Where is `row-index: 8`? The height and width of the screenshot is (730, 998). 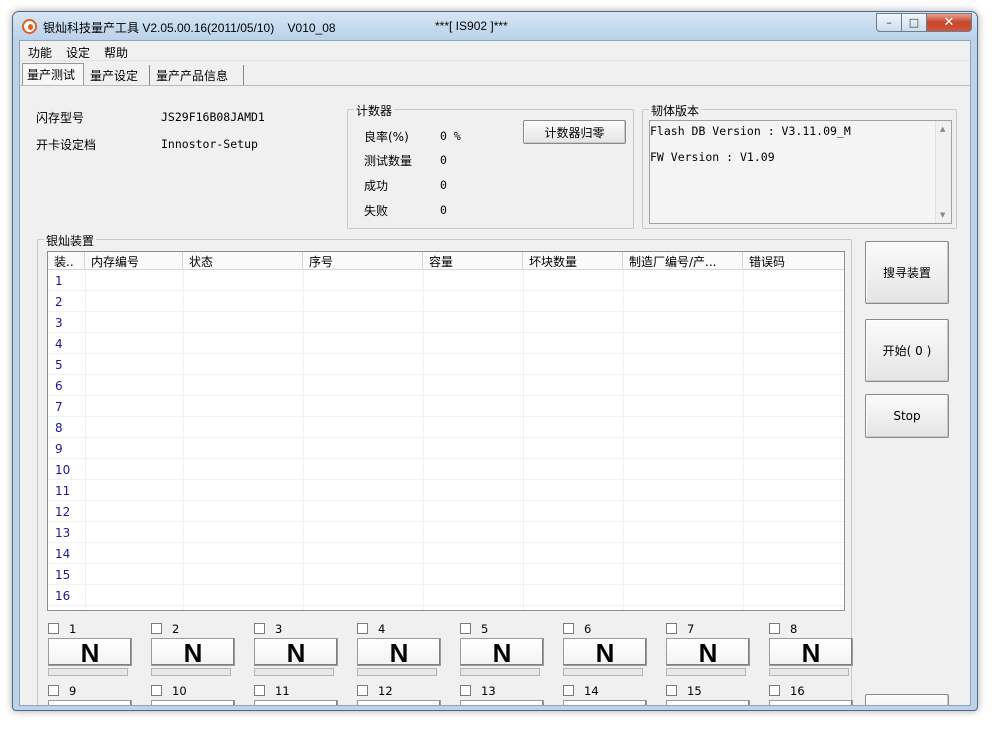
row-index: 8 is located at coordinates (59, 428).